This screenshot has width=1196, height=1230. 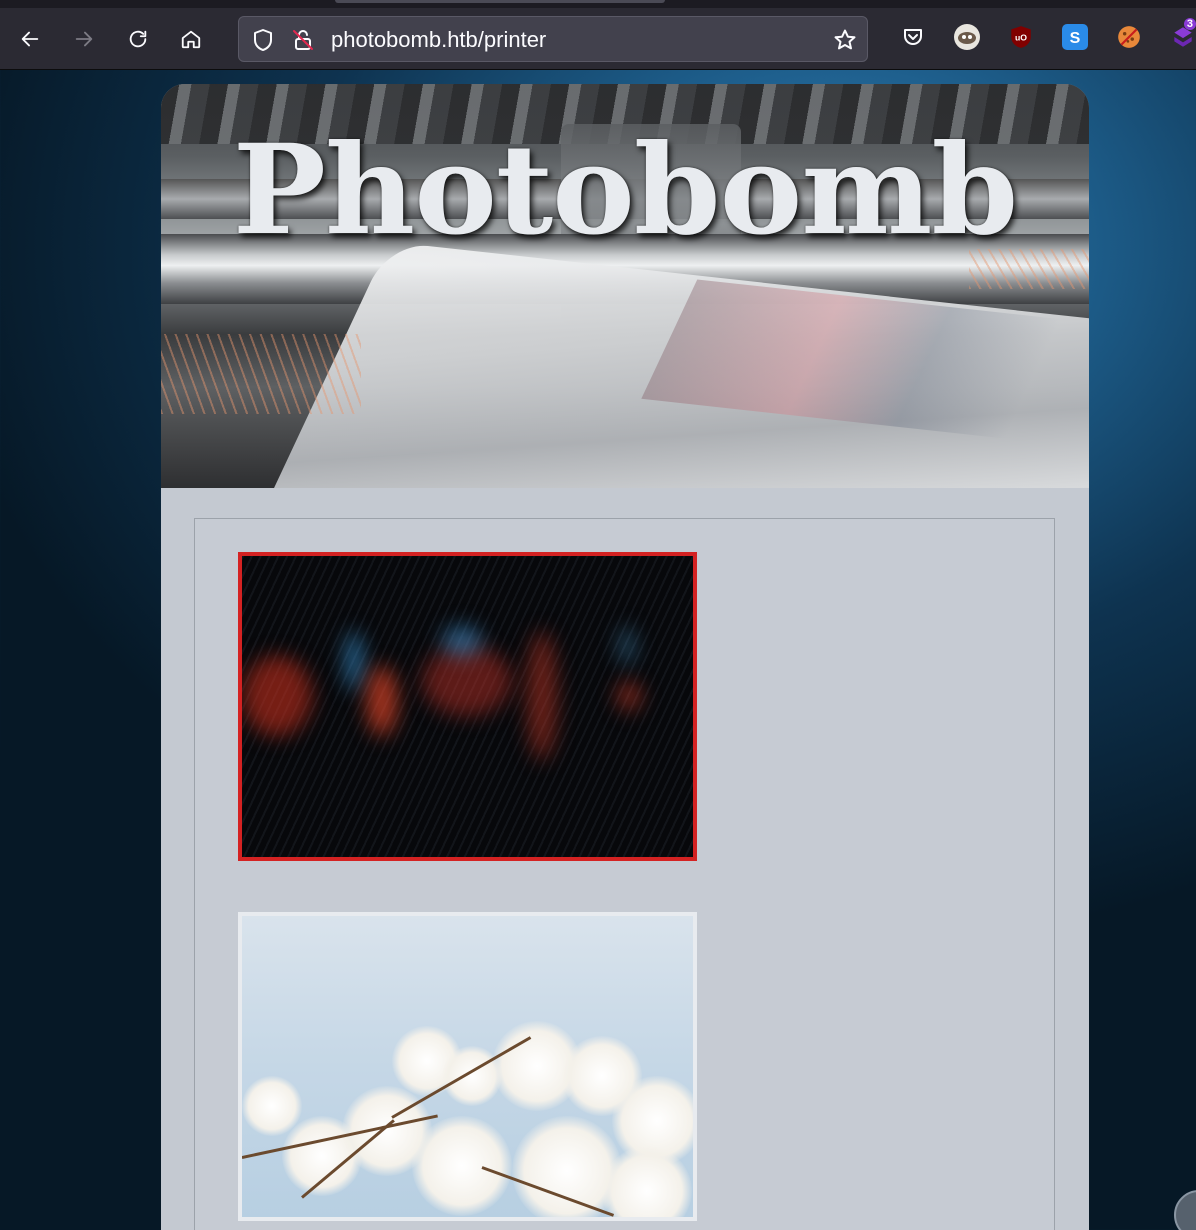 What do you see at coordinates (1189, 24) in the screenshot?
I see `extension-badge: 3` at bounding box center [1189, 24].